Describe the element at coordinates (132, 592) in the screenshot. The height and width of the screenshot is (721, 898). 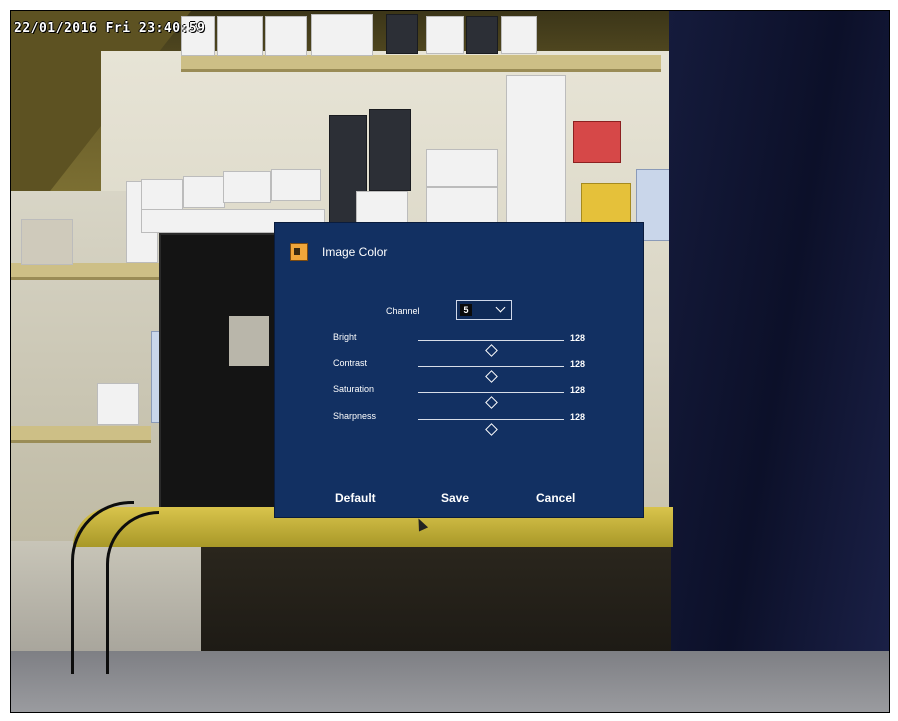
I see `cable` at that location.